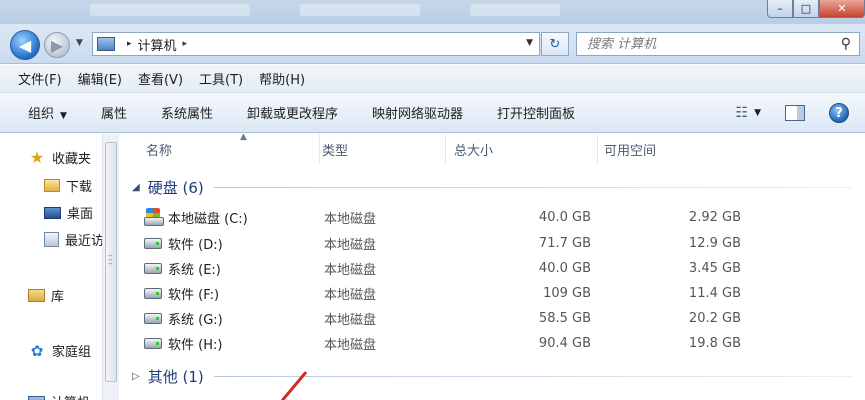  I want to click on drive-free-space: 11.4 GB, so click(714, 293).